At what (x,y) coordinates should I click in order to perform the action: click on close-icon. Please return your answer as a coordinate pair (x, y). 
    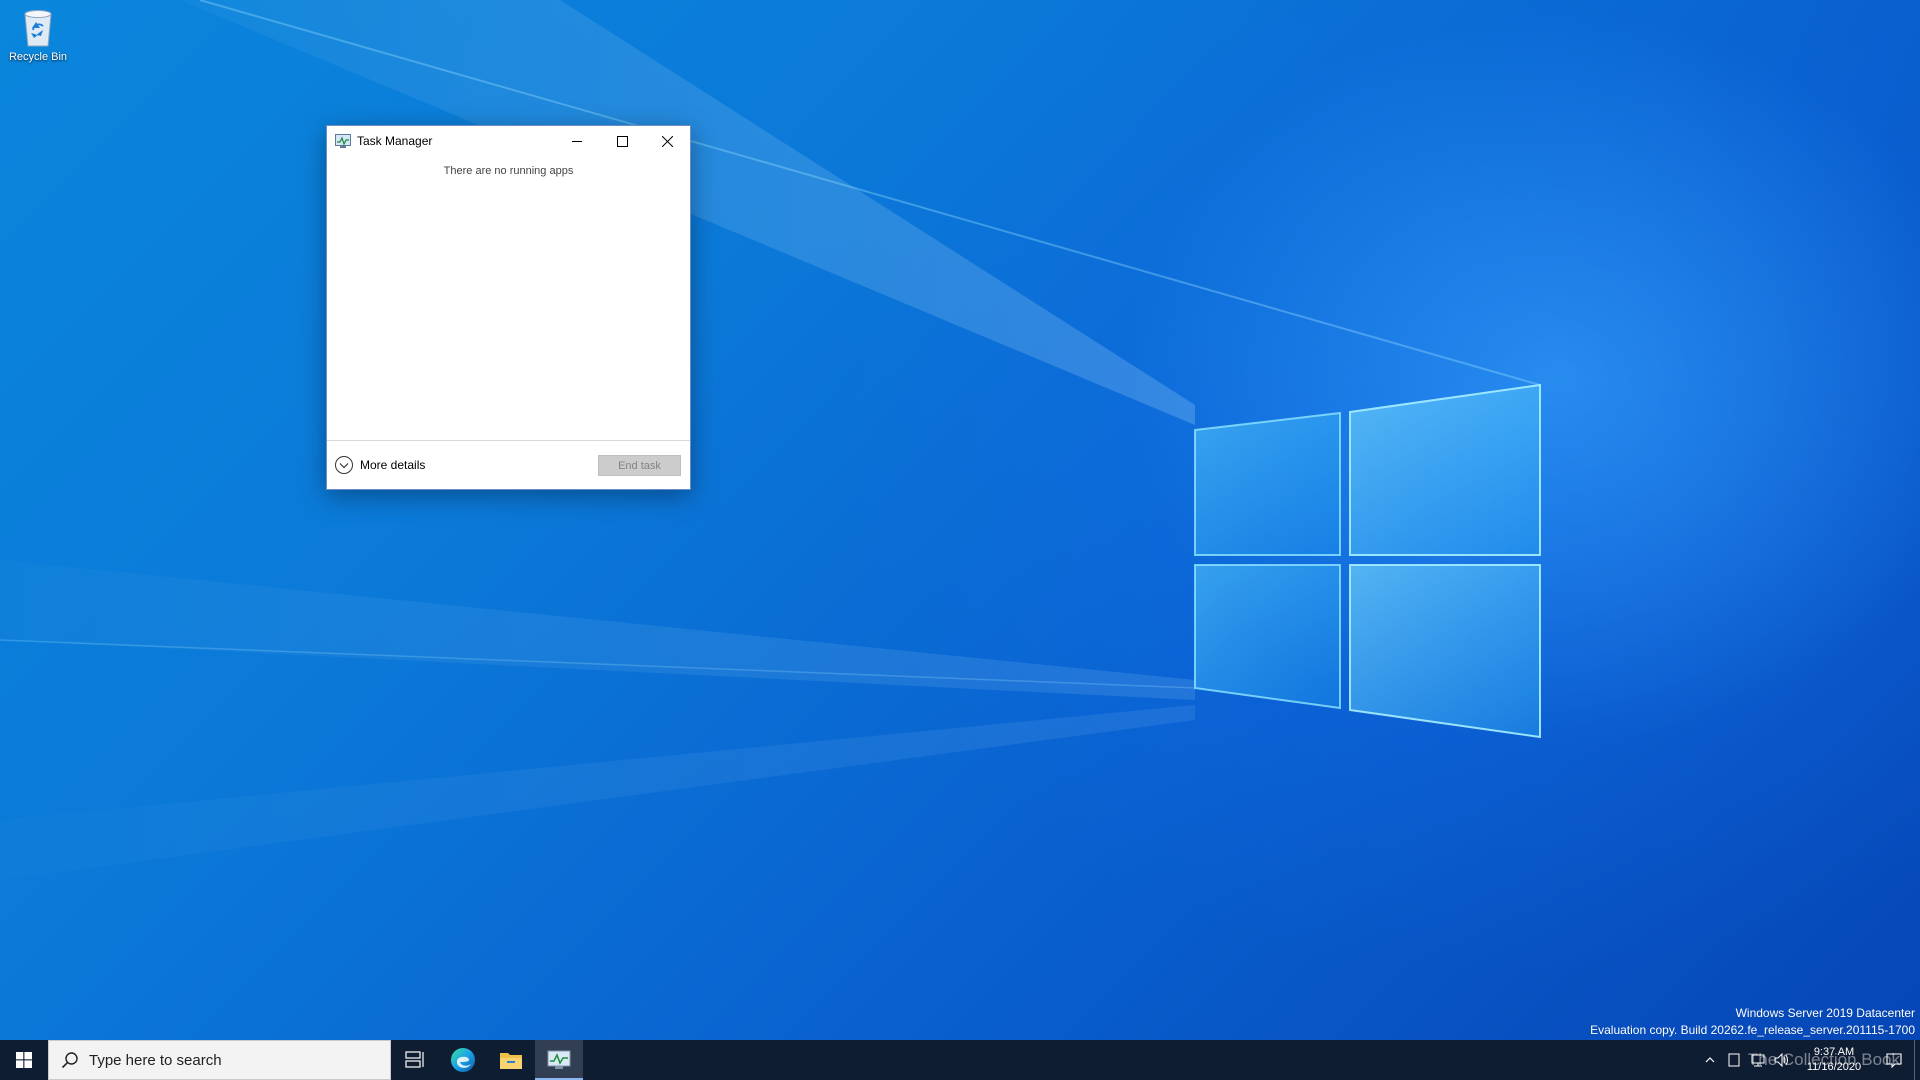
    Looking at the image, I should click on (667, 141).